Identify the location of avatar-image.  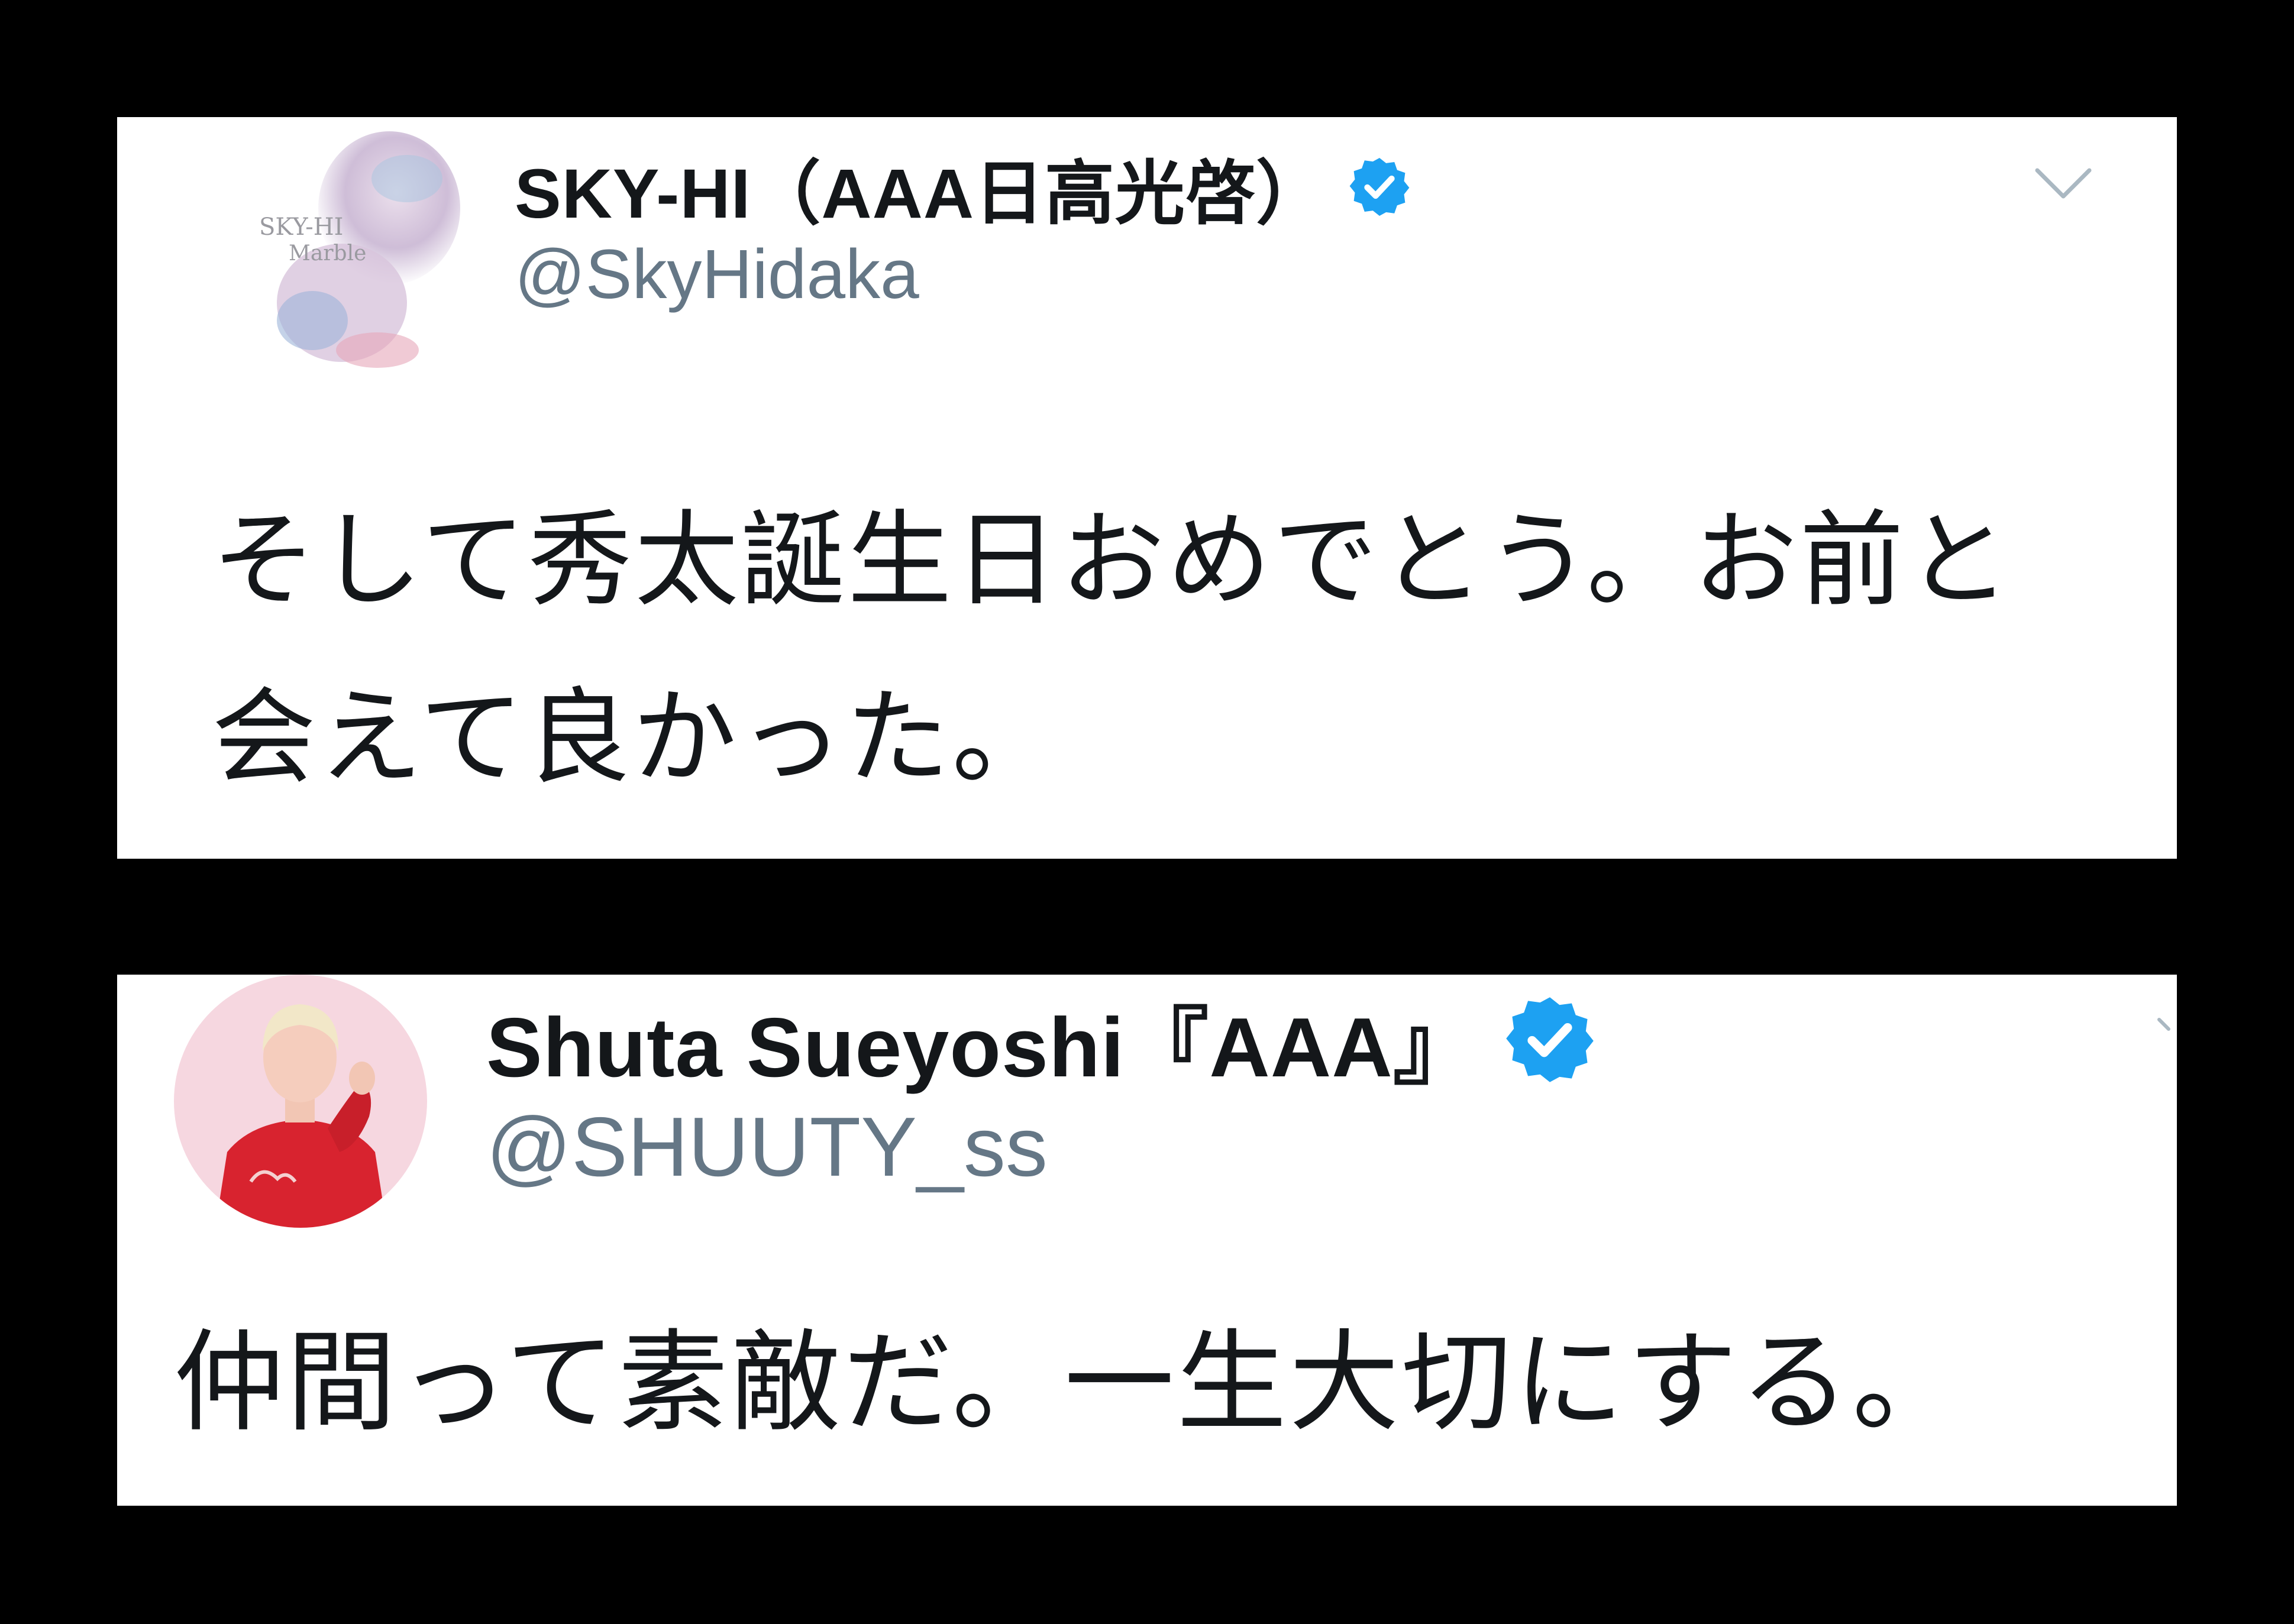
(300, 1101).